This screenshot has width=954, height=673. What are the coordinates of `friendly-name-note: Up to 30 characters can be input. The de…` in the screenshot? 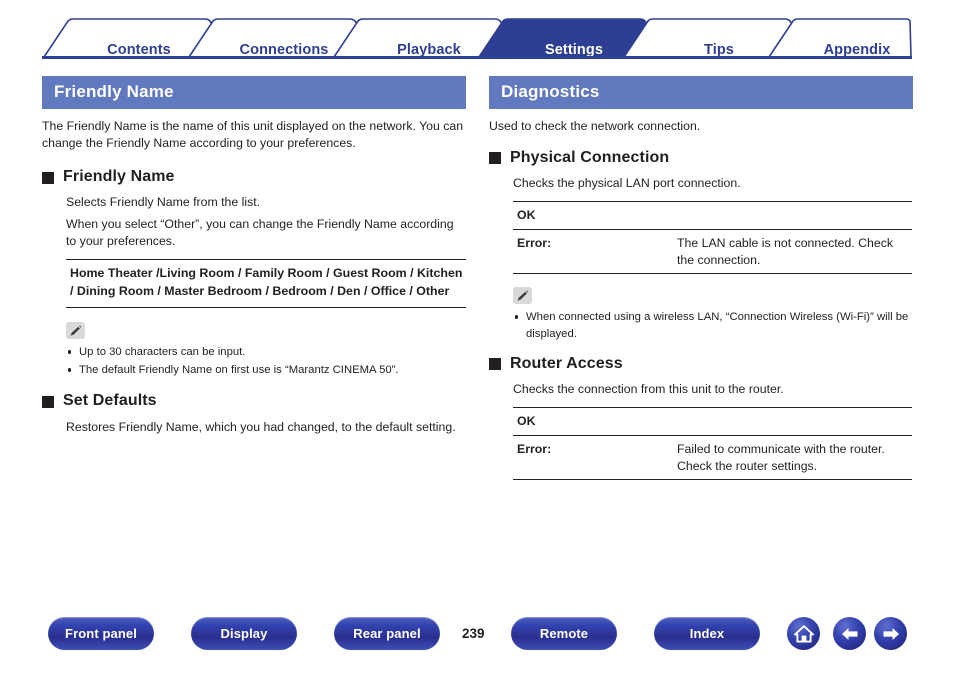 It's located at (266, 350).